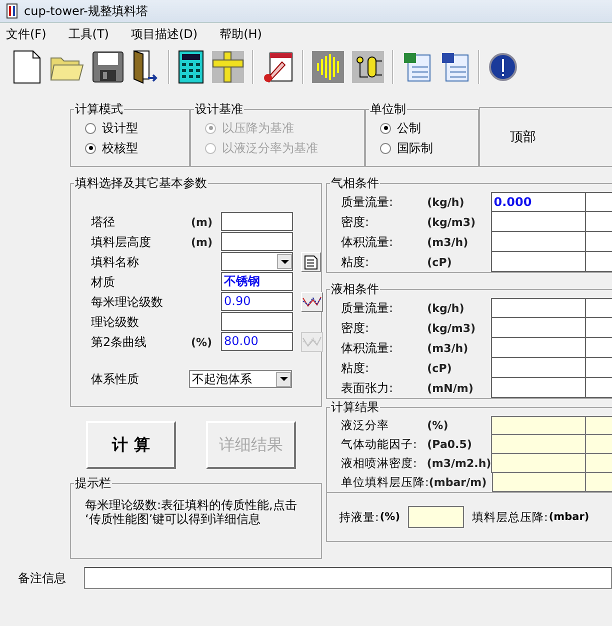 The width and height of the screenshot is (612, 626). What do you see at coordinates (379, 444) in the screenshot?
I see `field-label: 气体动能因子:` at bounding box center [379, 444].